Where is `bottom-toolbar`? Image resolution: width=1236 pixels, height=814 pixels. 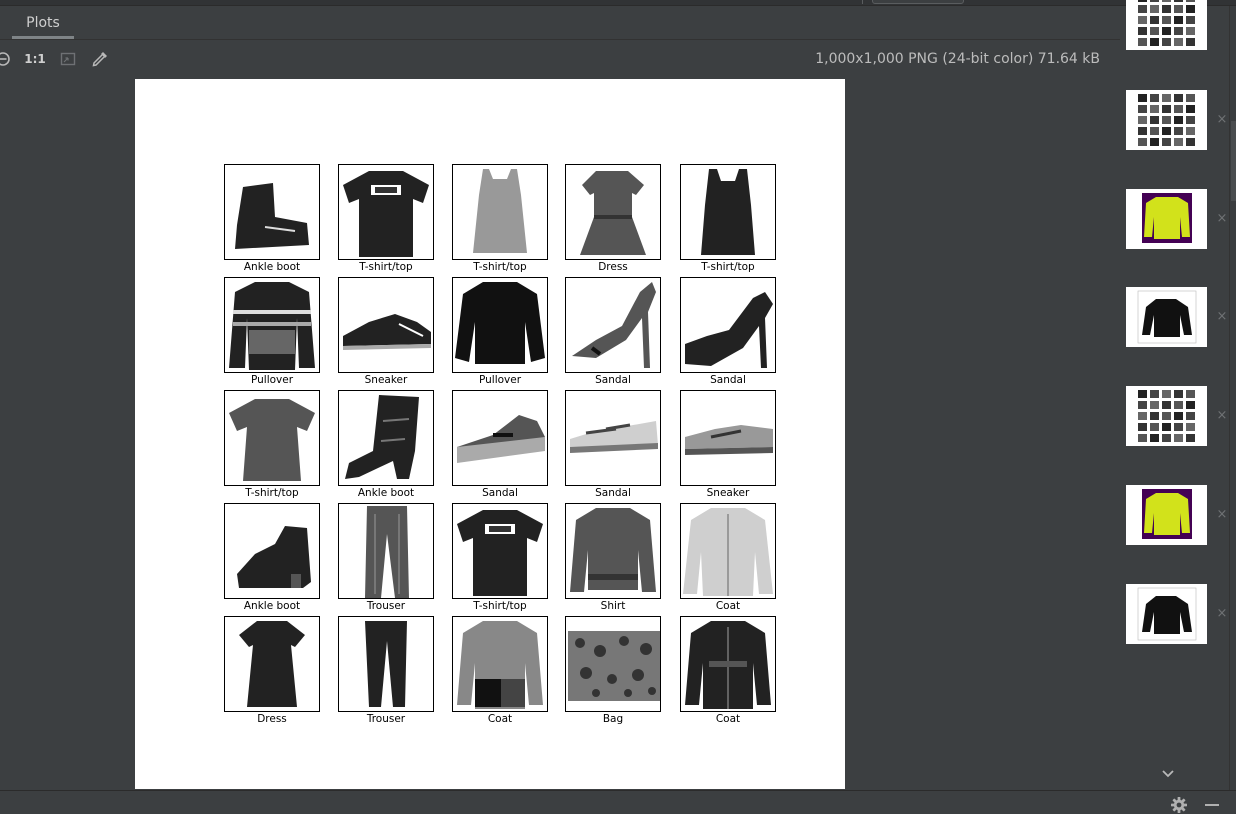
bottom-toolbar is located at coordinates (618, 802).